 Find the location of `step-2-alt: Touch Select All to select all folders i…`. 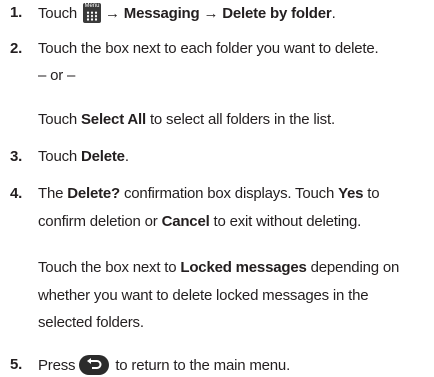

step-2-alt: Touch Select All to select all folders i… is located at coordinates (186, 119).